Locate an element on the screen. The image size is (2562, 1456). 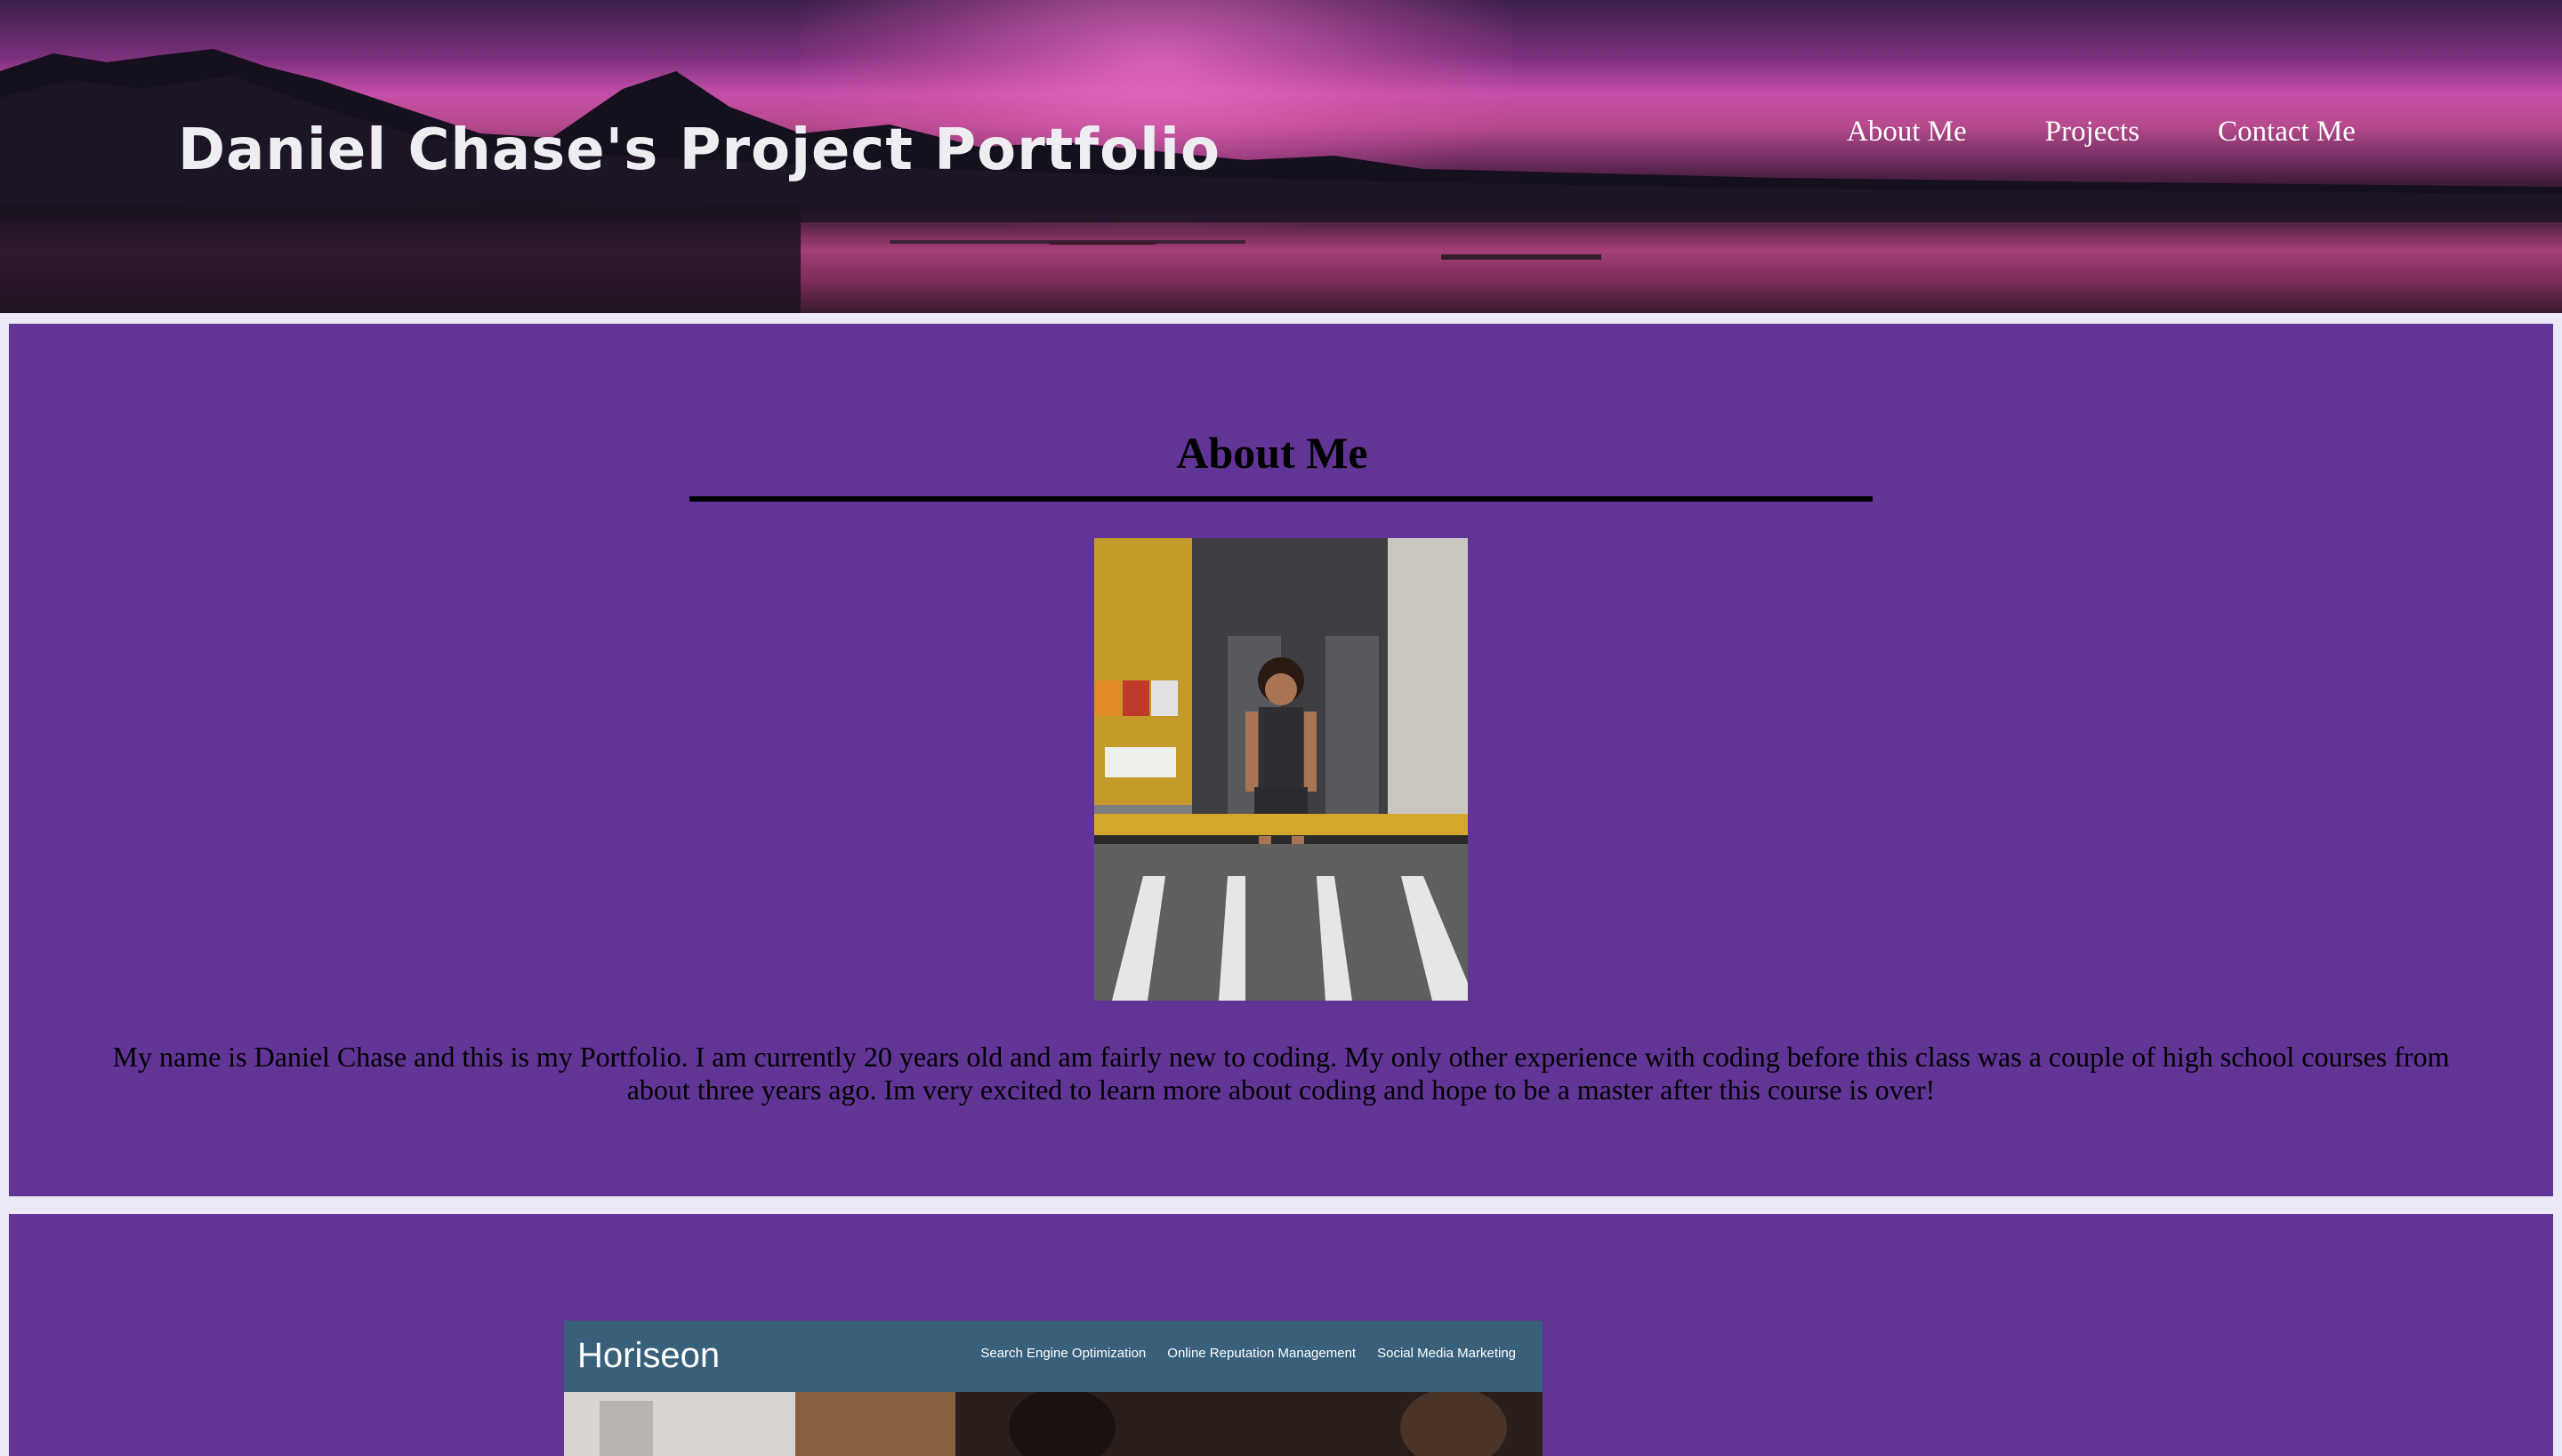
main-nav: About Me Projects Contact Me is located at coordinates (2101, 132).